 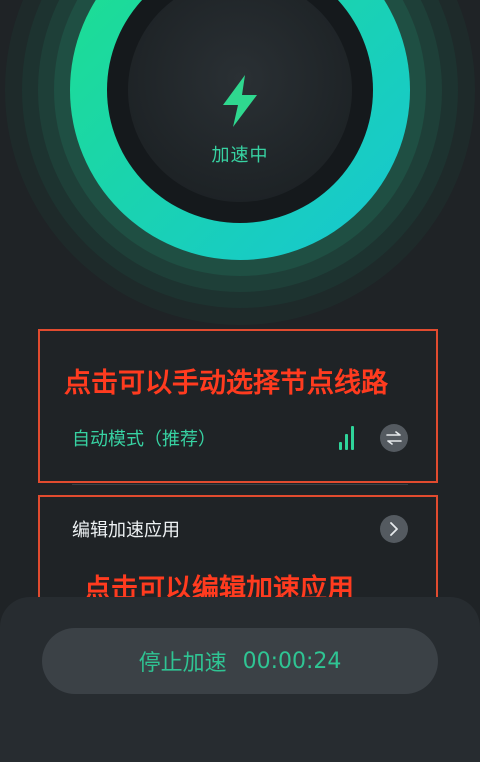 I want to click on edit-apps-label: 编辑加速应用, so click(x=126, y=530).